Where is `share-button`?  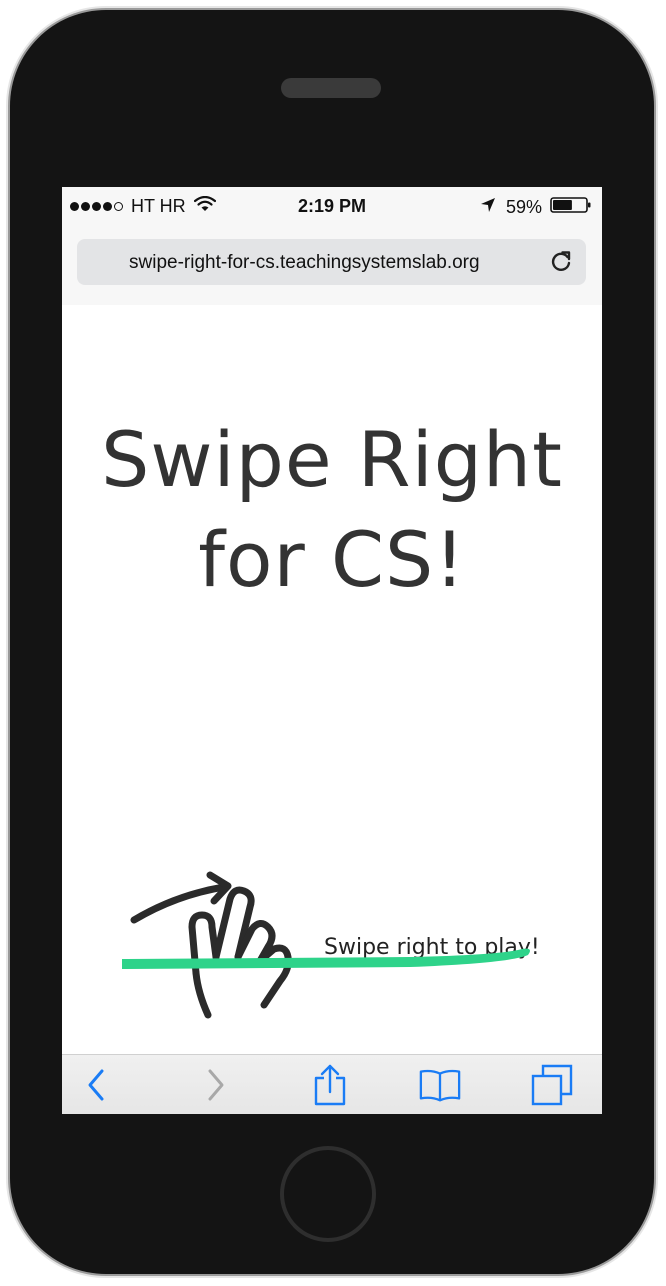 share-button is located at coordinates (330, 1085).